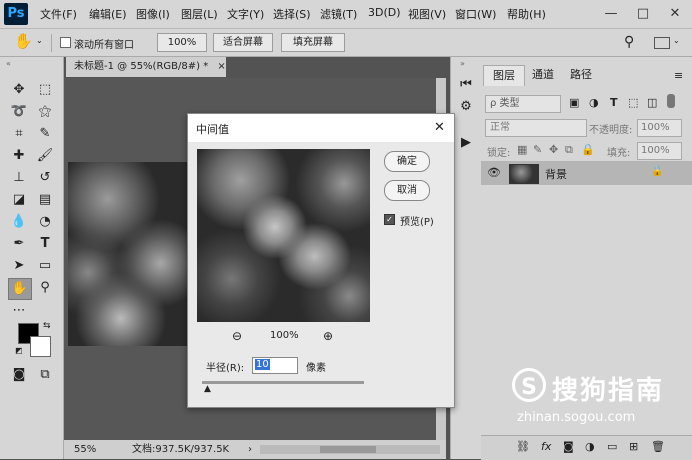  What do you see at coordinates (207, 389) in the screenshot?
I see `radius-slider-thumb: ▲` at bounding box center [207, 389].